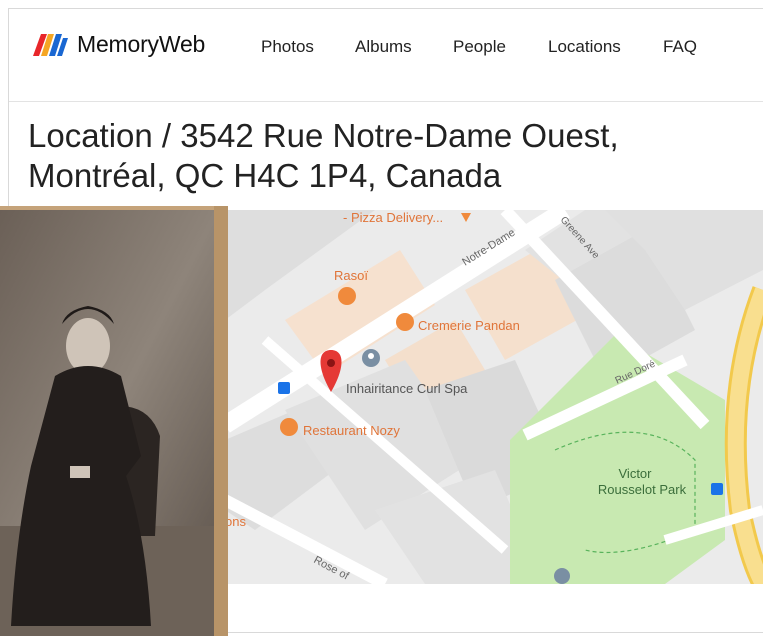 The image size is (763, 636). I want to click on restaurant-nozy-icon, so click(289, 427).